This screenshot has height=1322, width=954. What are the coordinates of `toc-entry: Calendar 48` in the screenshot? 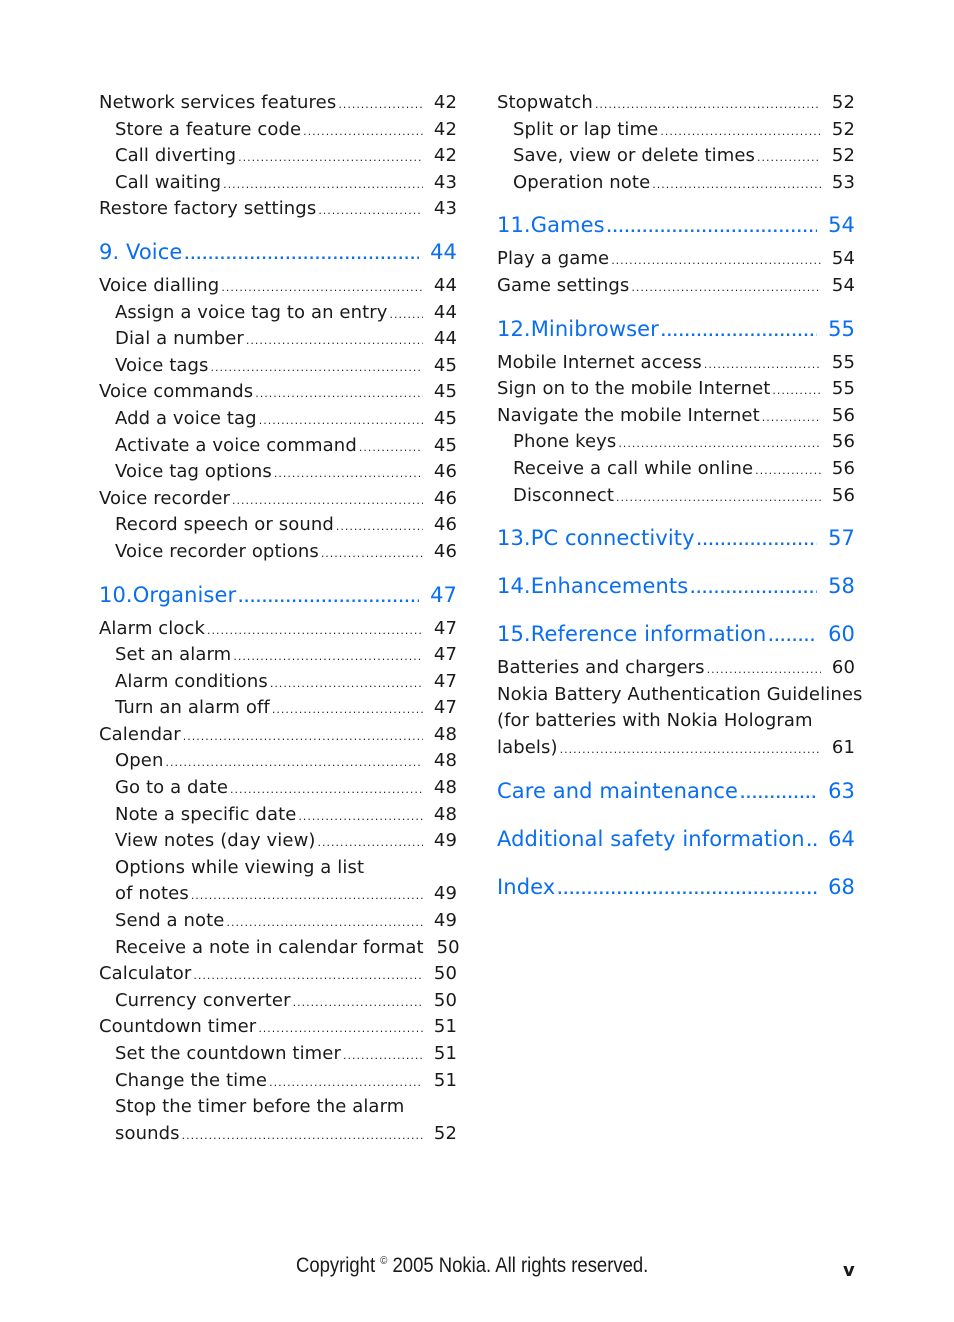 It's located at (278, 735).